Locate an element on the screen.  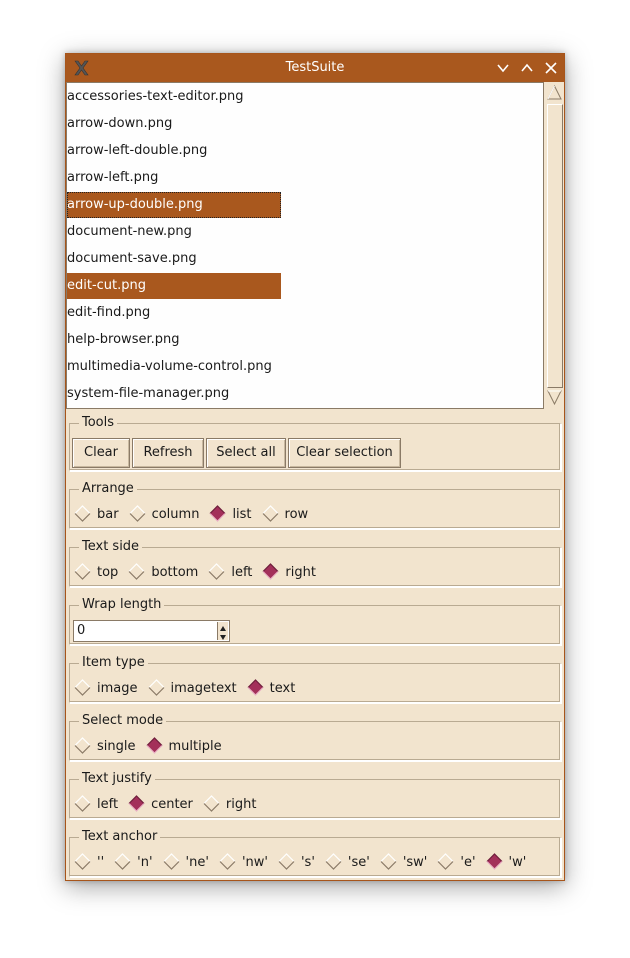
radio-label: 'se' is located at coordinates (358, 862).